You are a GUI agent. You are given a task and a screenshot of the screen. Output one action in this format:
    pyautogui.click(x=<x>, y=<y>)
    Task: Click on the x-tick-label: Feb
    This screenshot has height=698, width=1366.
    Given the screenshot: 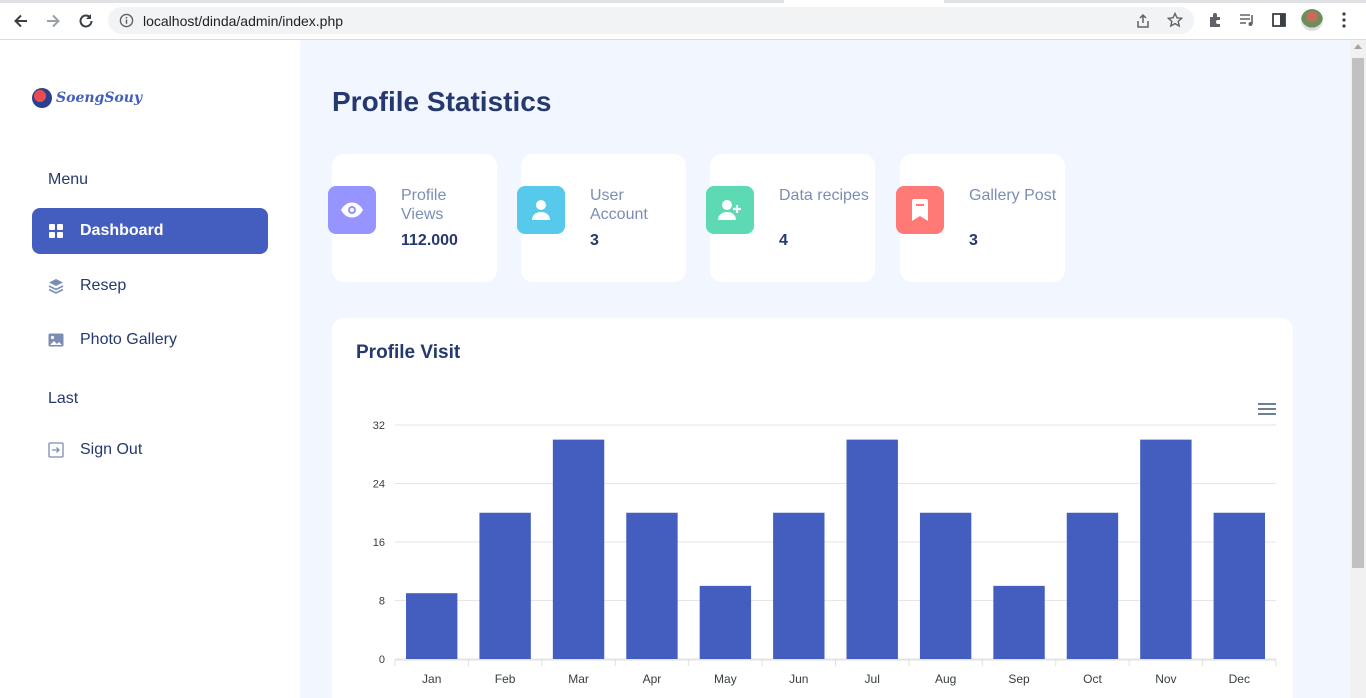 What is the action you would take?
    pyautogui.click(x=505, y=679)
    